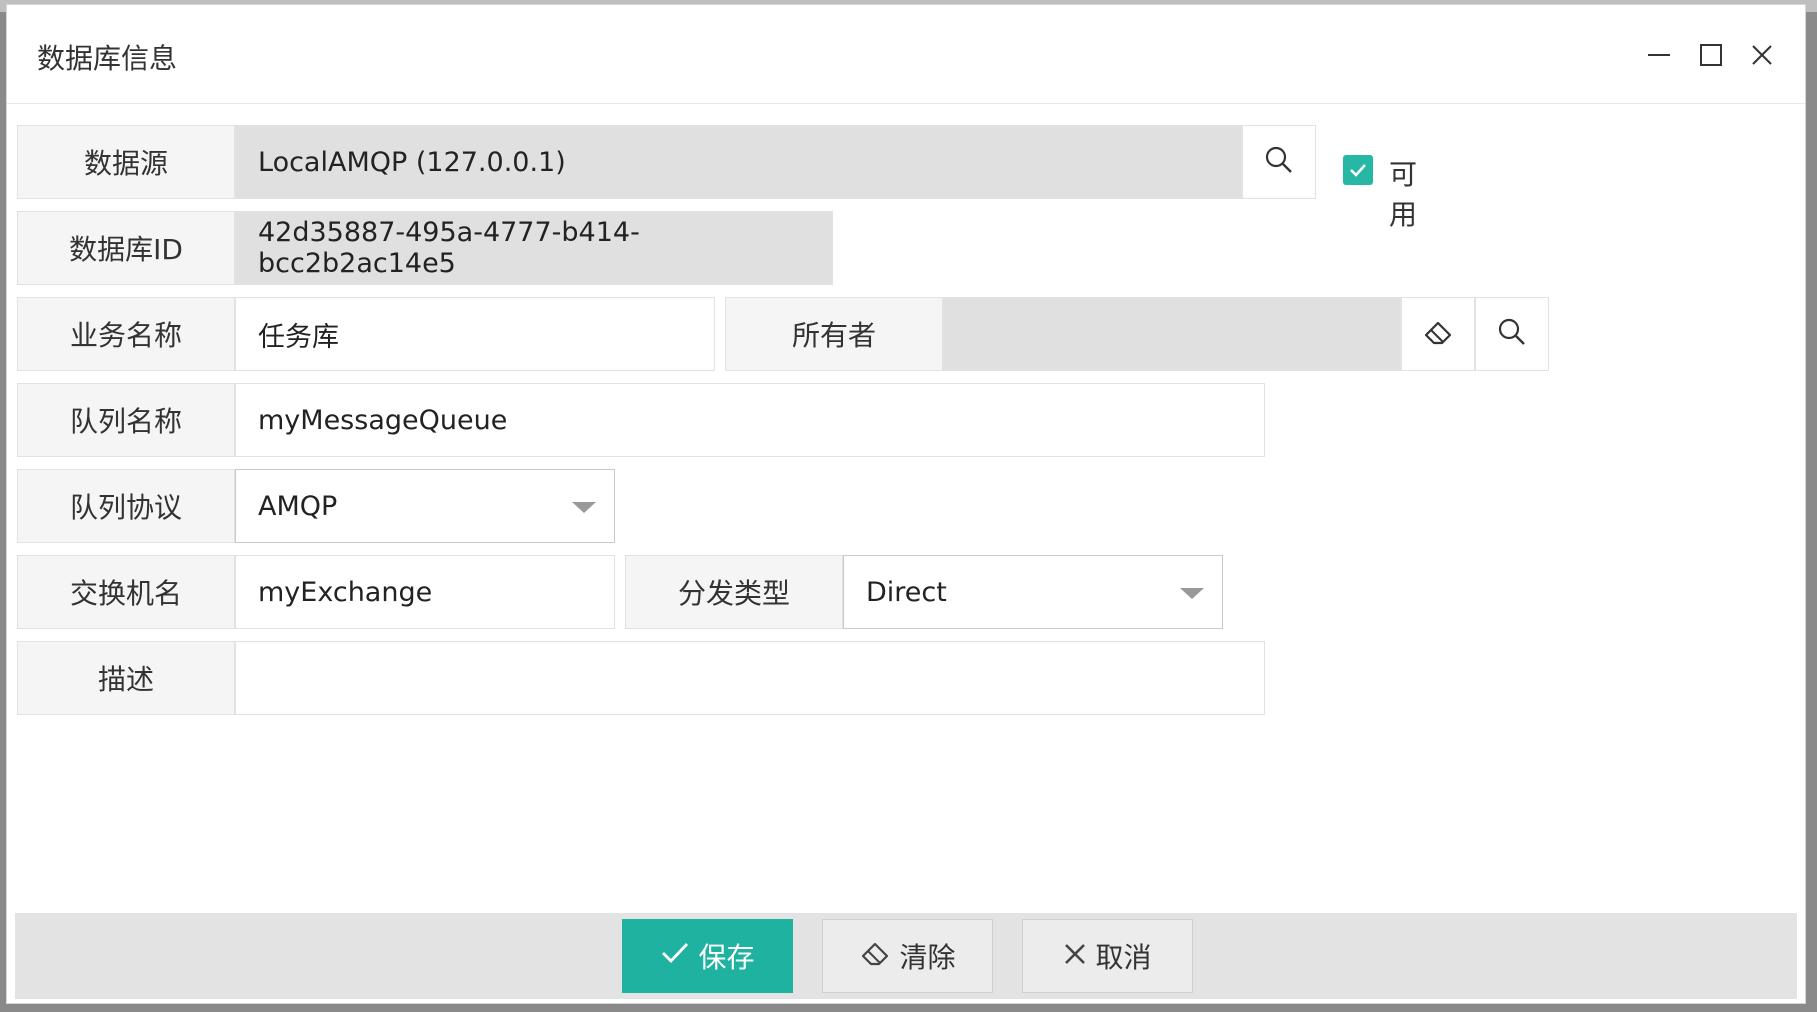  What do you see at coordinates (726, 957) in the screenshot?
I see `save-button-label: 保存` at bounding box center [726, 957].